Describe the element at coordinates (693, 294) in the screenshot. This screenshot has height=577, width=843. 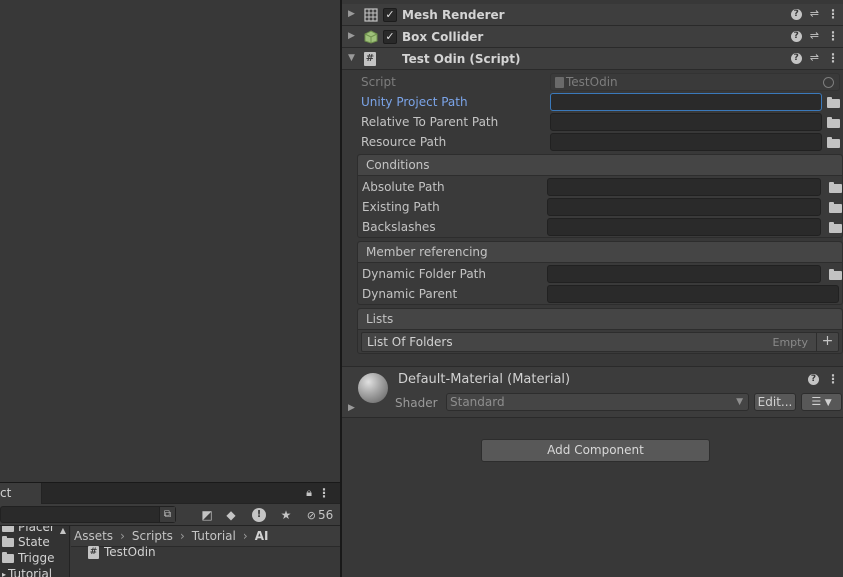
I see `dynamic-parent-input` at that location.